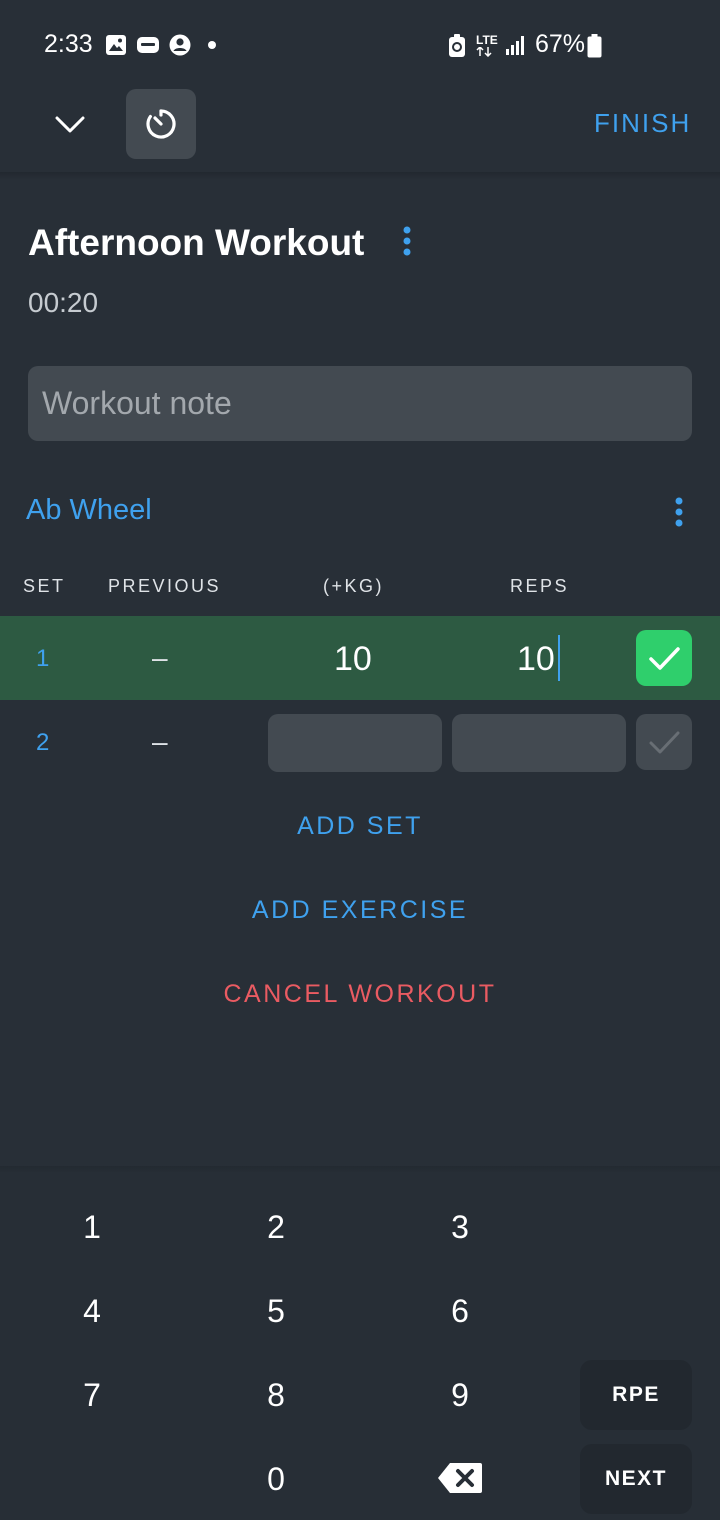 The image size is (720, 1520). What do you see at coordinates (540, 586) in the screenshot?
I see `column-header-reps: REPS` at bounding box center [540, 586].